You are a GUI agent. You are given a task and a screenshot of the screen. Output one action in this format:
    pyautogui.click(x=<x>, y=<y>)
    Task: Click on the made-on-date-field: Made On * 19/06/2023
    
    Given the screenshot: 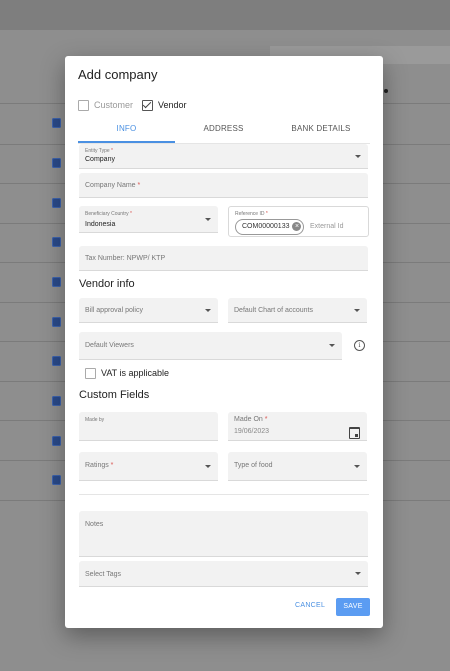 What is the action you would take?
    pyautogui.click(x=297, y=426)
    